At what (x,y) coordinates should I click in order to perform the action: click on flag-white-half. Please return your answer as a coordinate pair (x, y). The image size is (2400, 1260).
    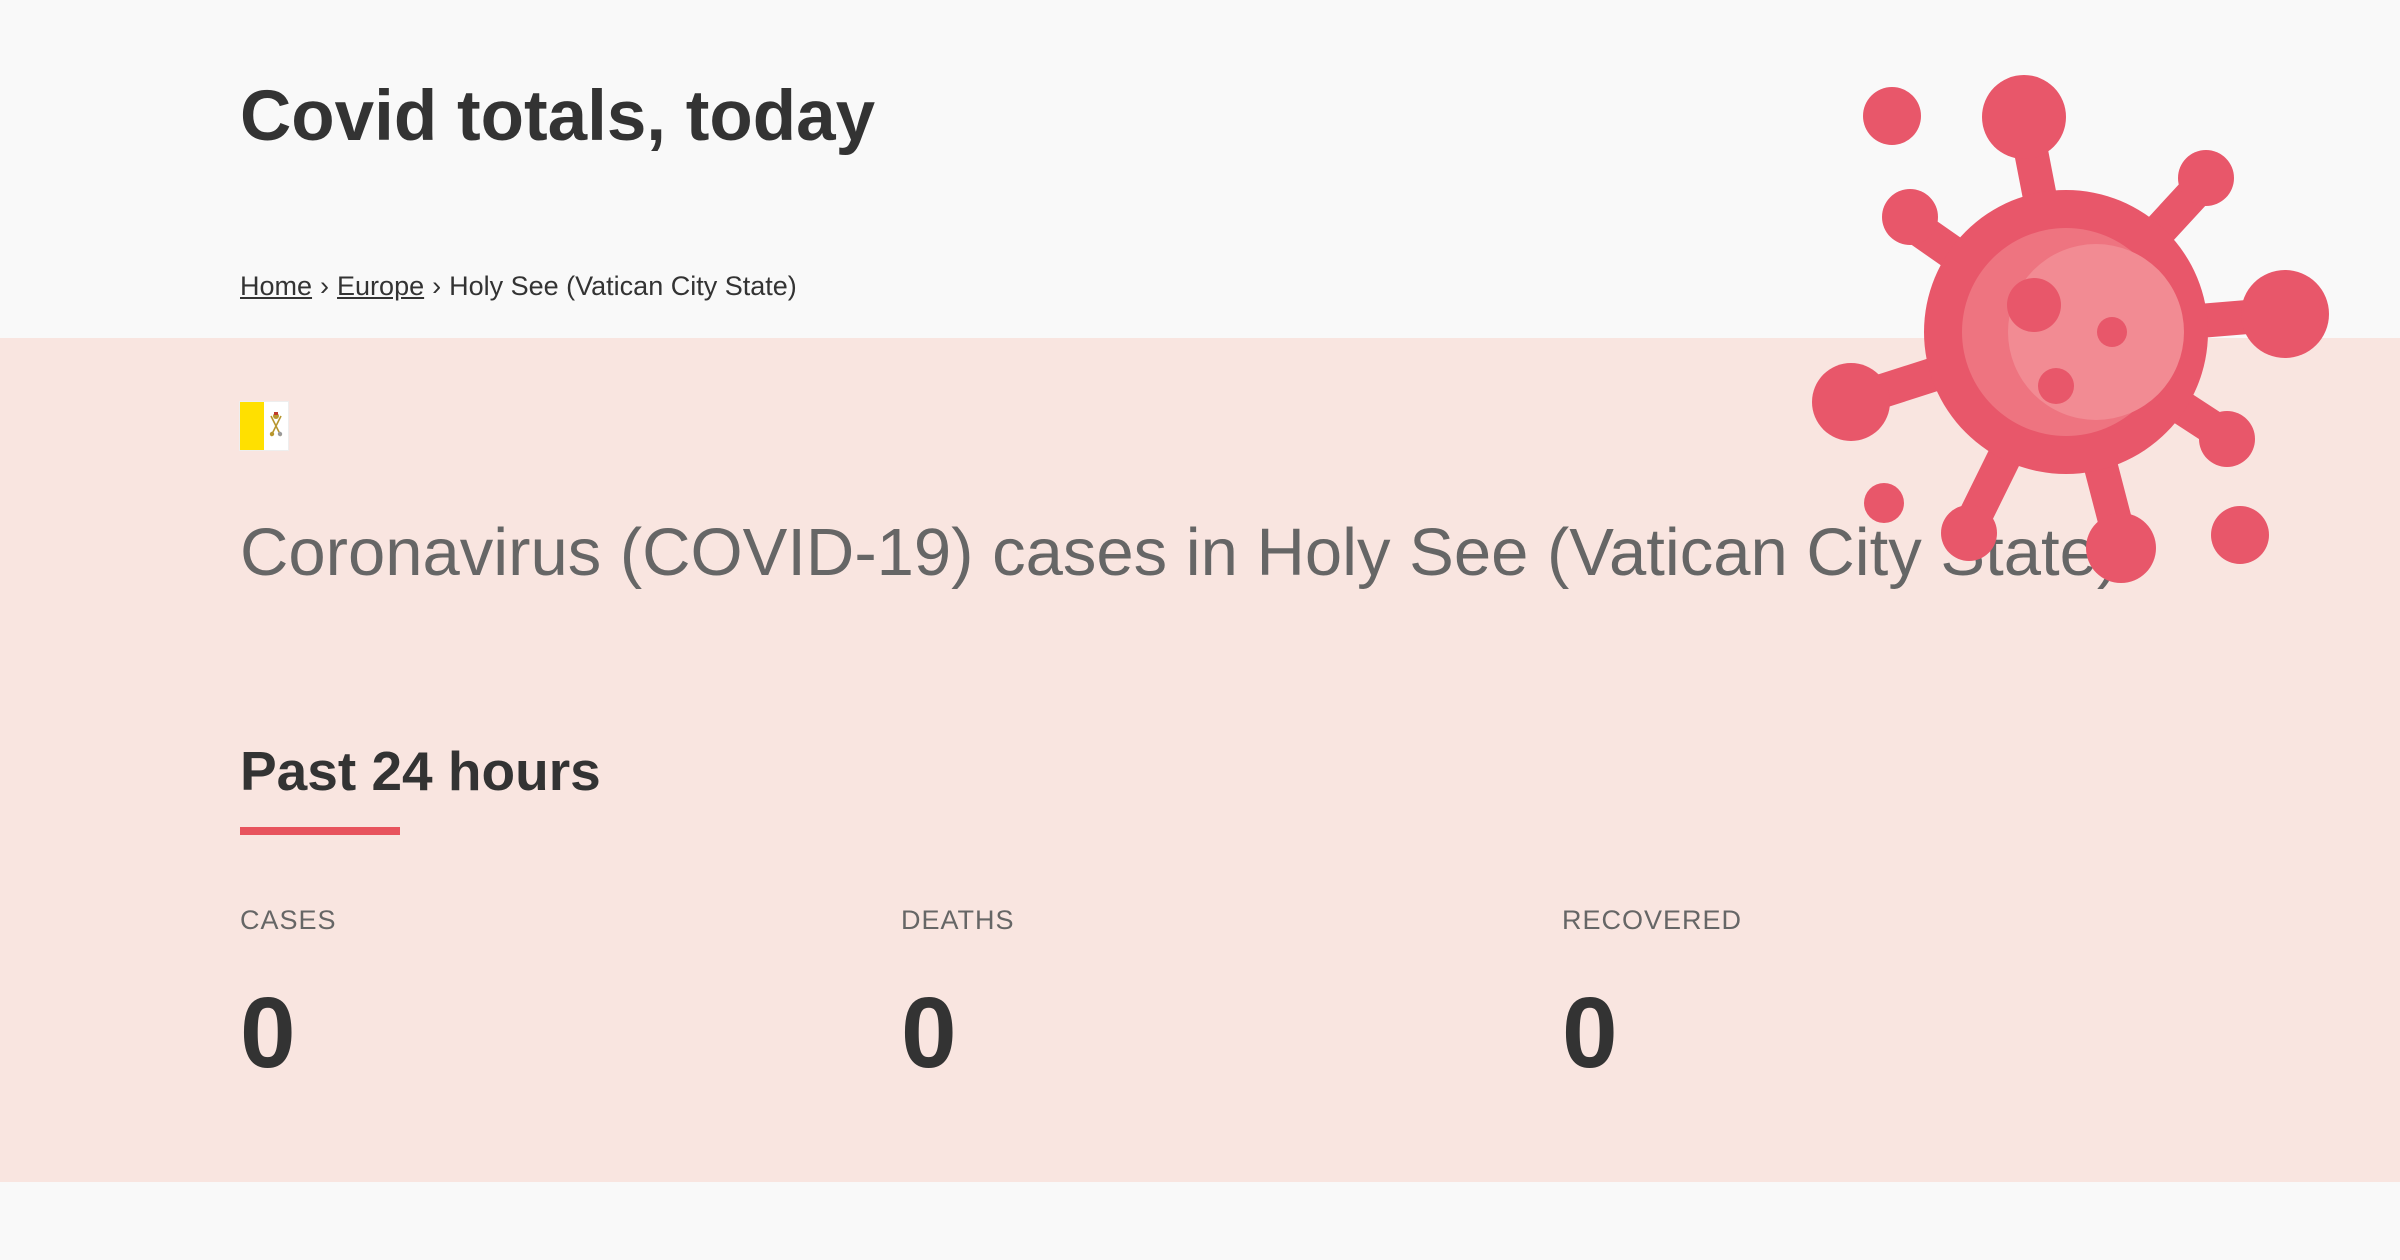
    Looking at the image, I should click on (276, 426).